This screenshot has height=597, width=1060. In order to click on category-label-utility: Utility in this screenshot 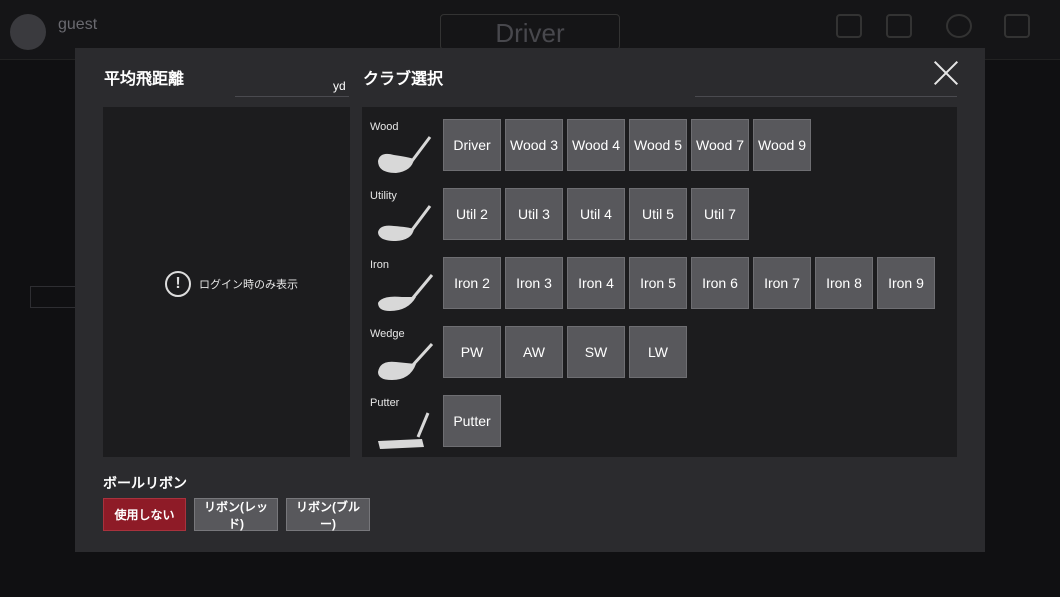, I will do `click(383, 196)`.